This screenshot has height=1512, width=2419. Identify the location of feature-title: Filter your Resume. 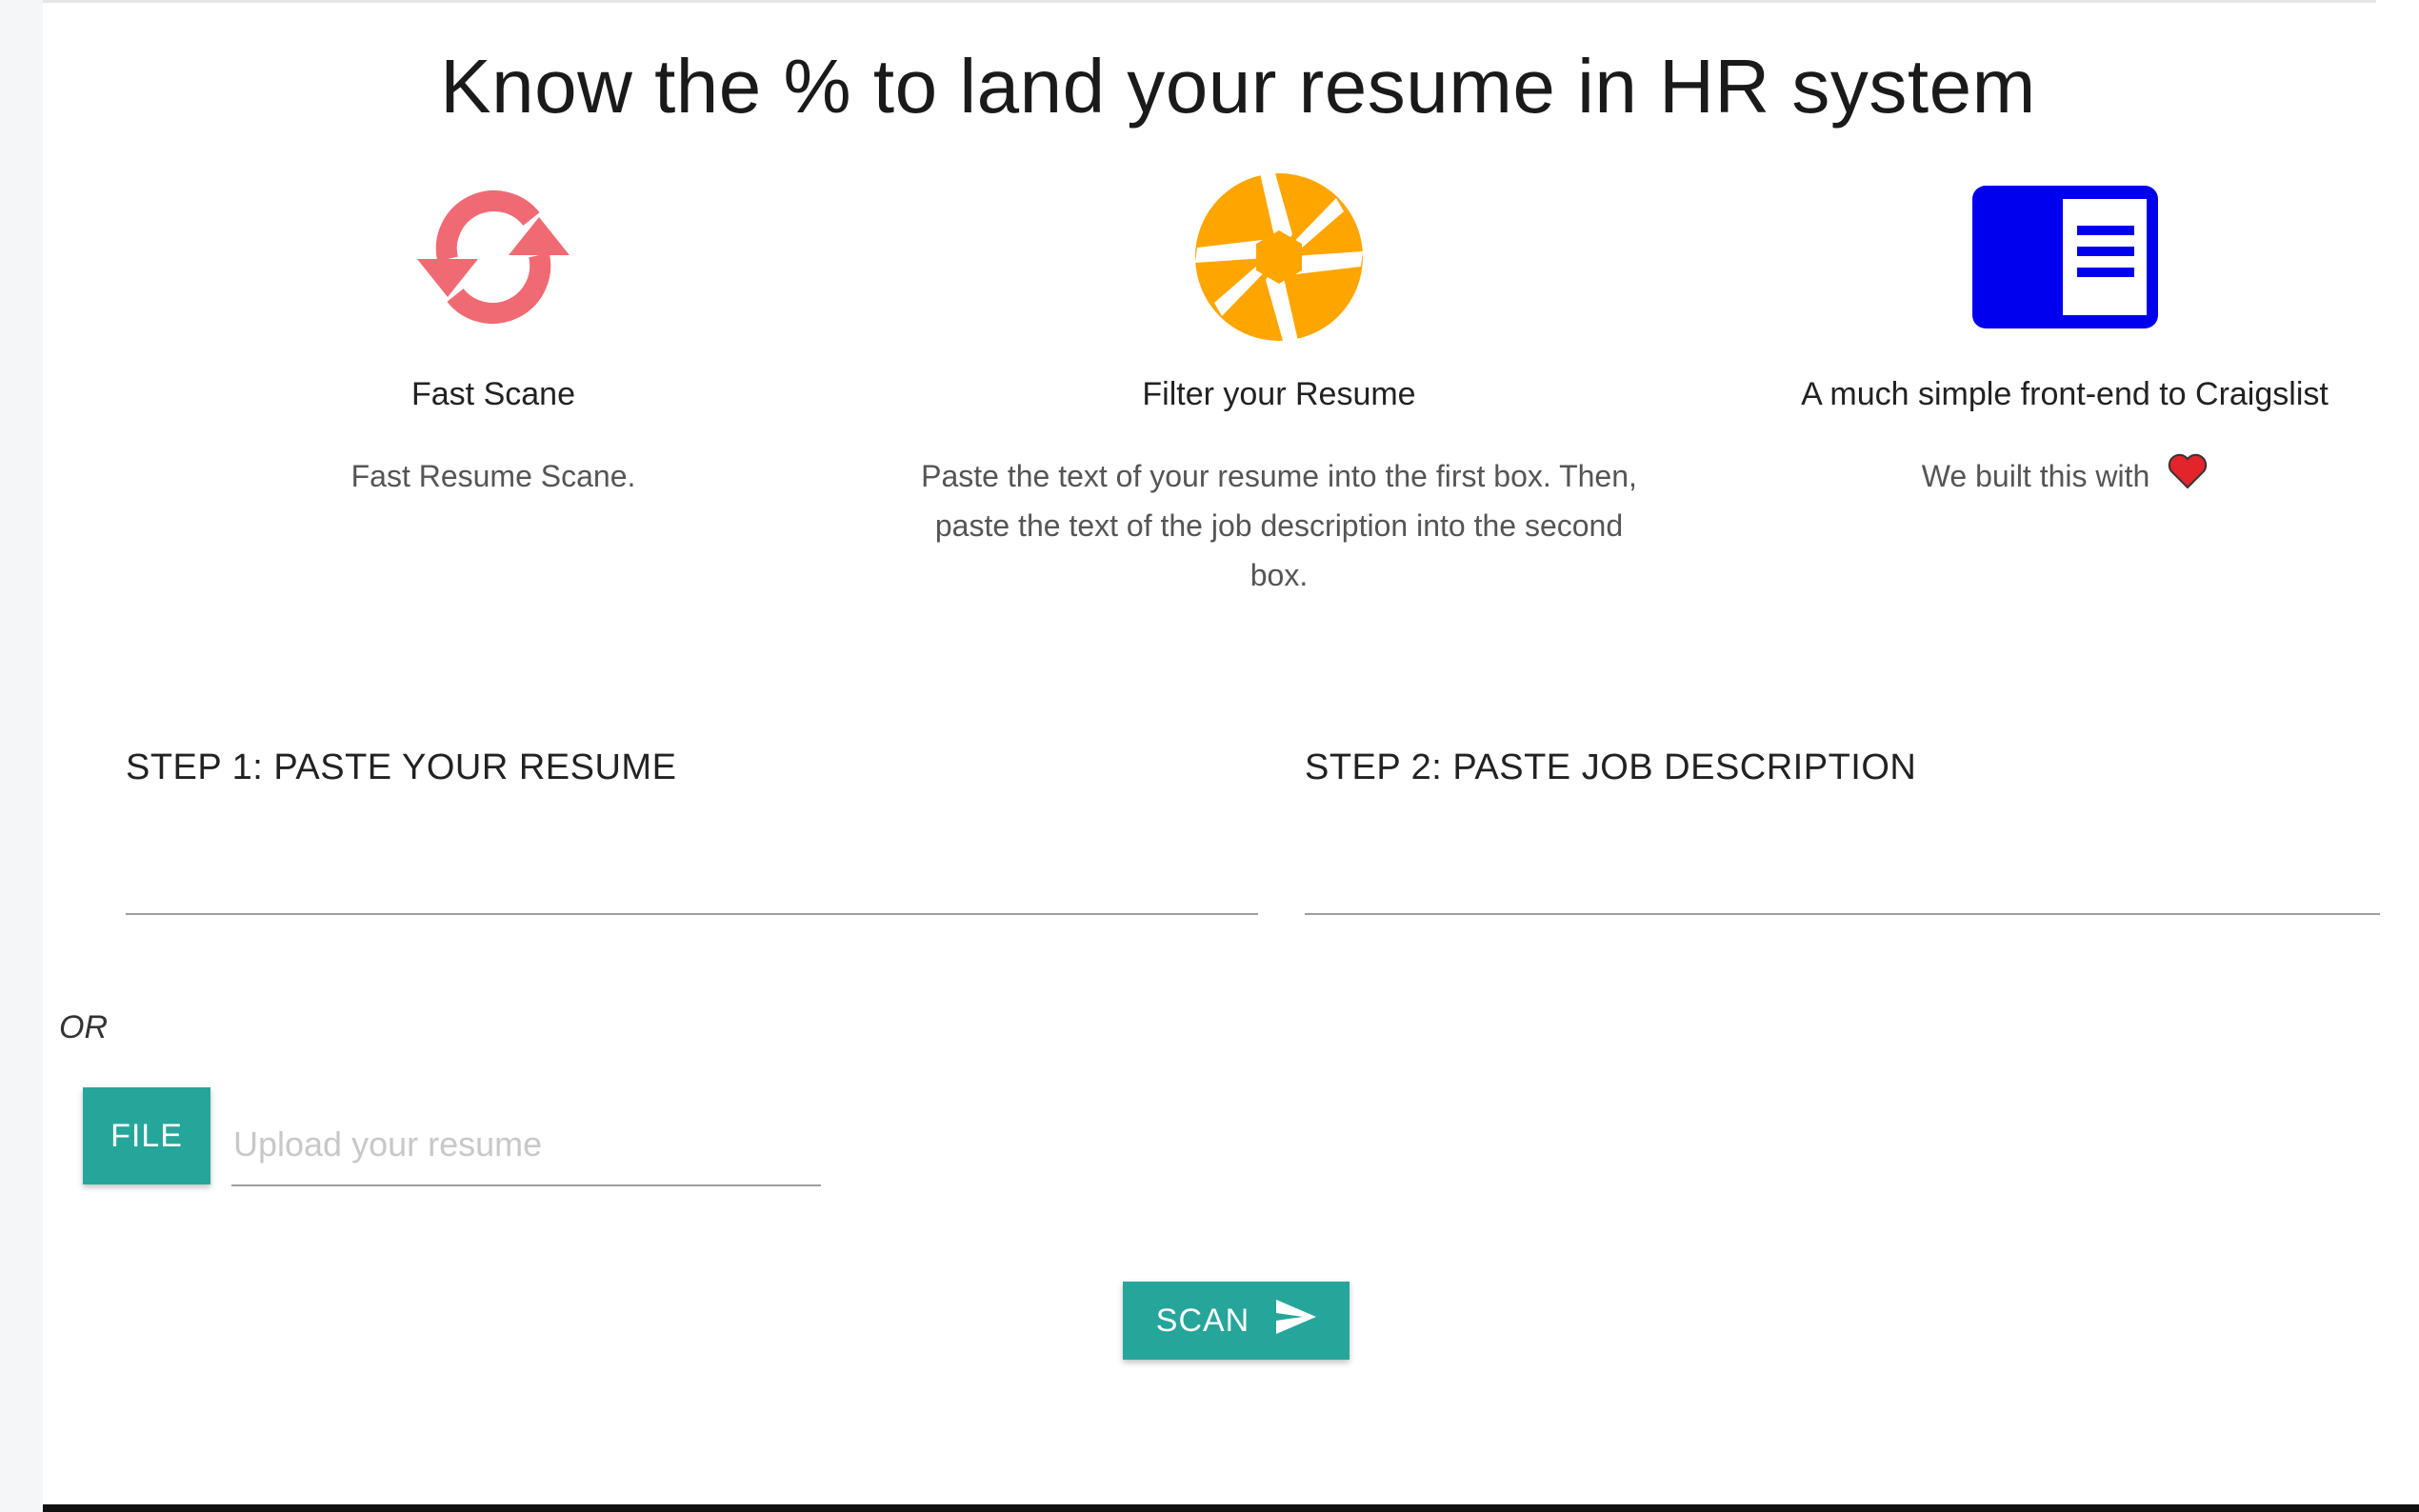
(1279, 394).